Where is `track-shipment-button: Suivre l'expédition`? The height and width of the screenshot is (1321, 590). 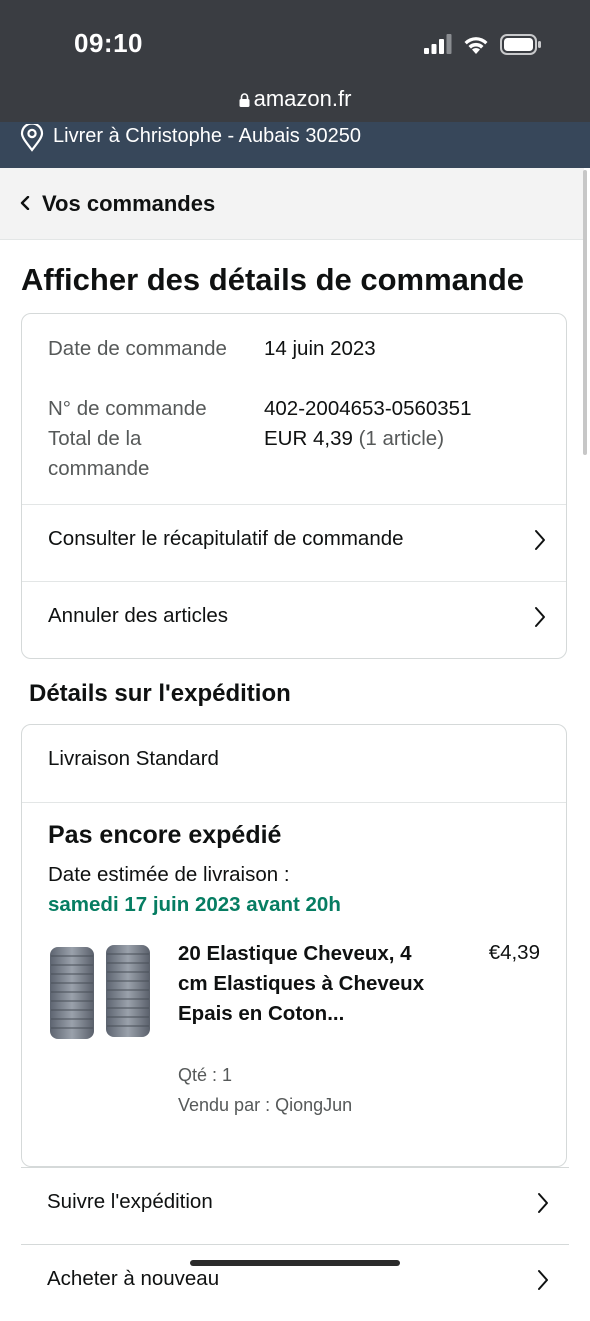
track-shipment-button: Suivre l'expédition is located at coordinates (295, 1206).